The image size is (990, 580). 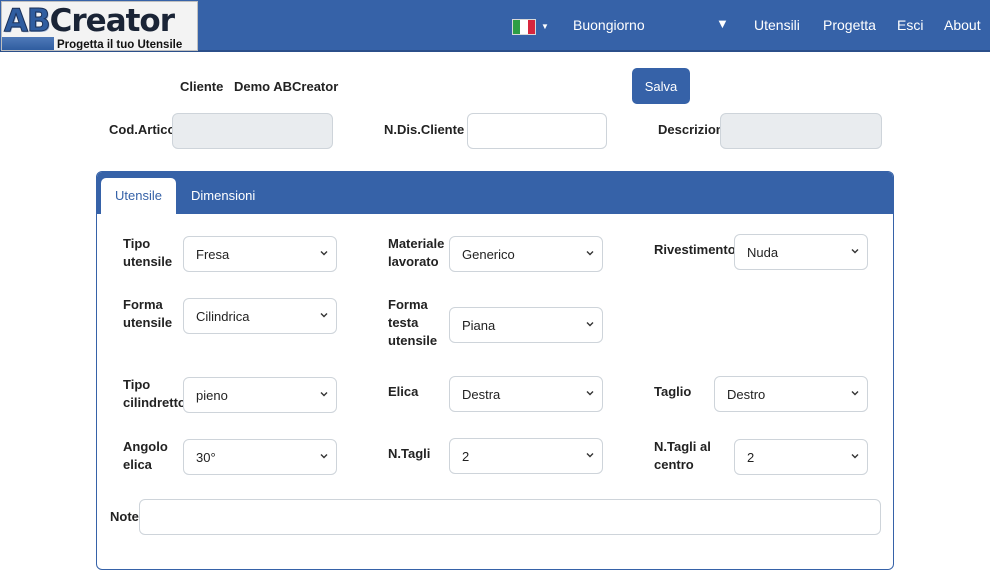 I want to click on tab-utensile: Utensile, so click(x=138, y=196).